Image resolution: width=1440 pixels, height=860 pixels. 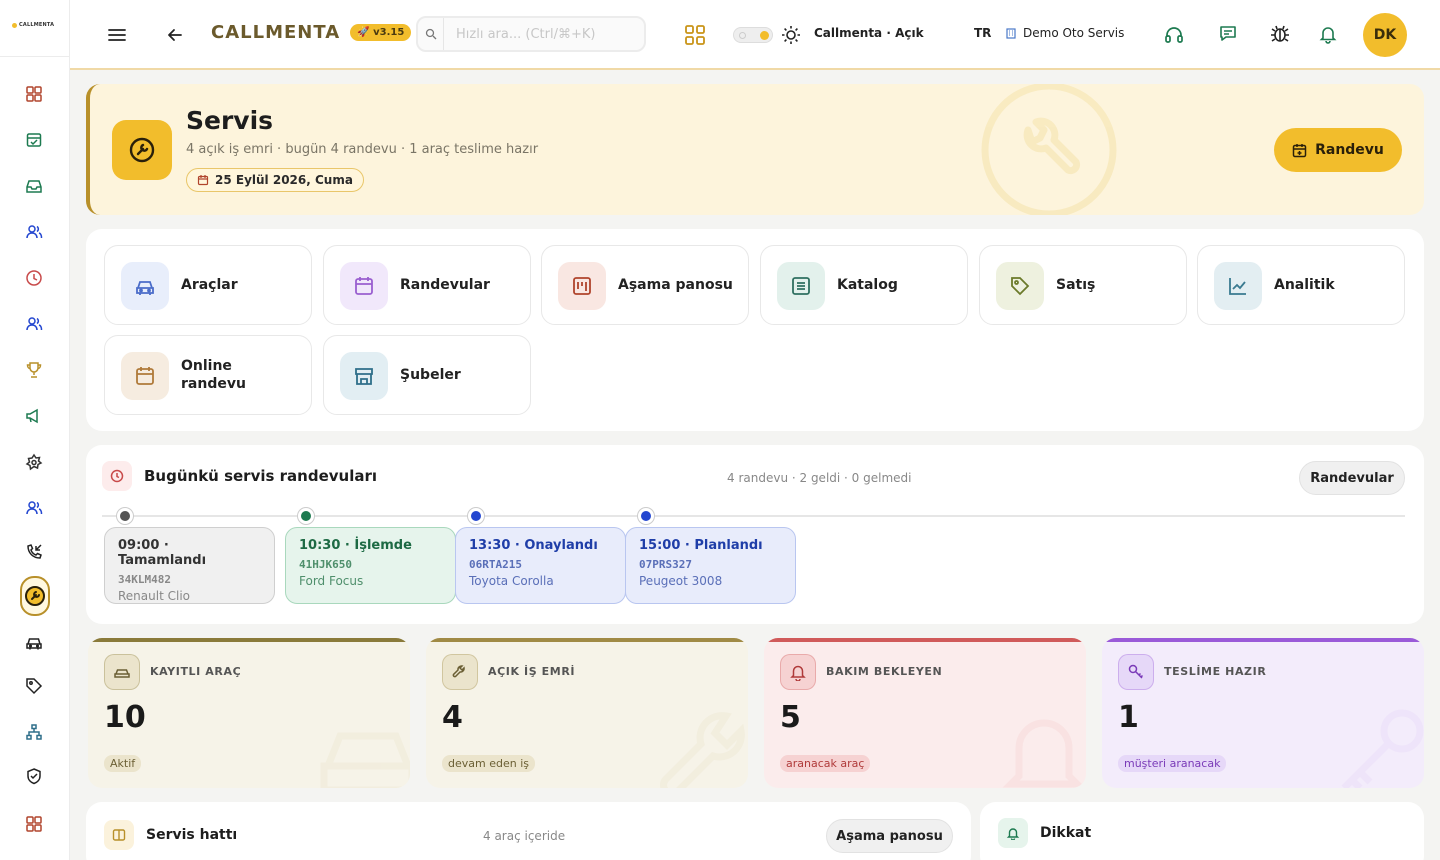 I want to click on appointment-model: Ford Focus, so click(x=331, y=581).